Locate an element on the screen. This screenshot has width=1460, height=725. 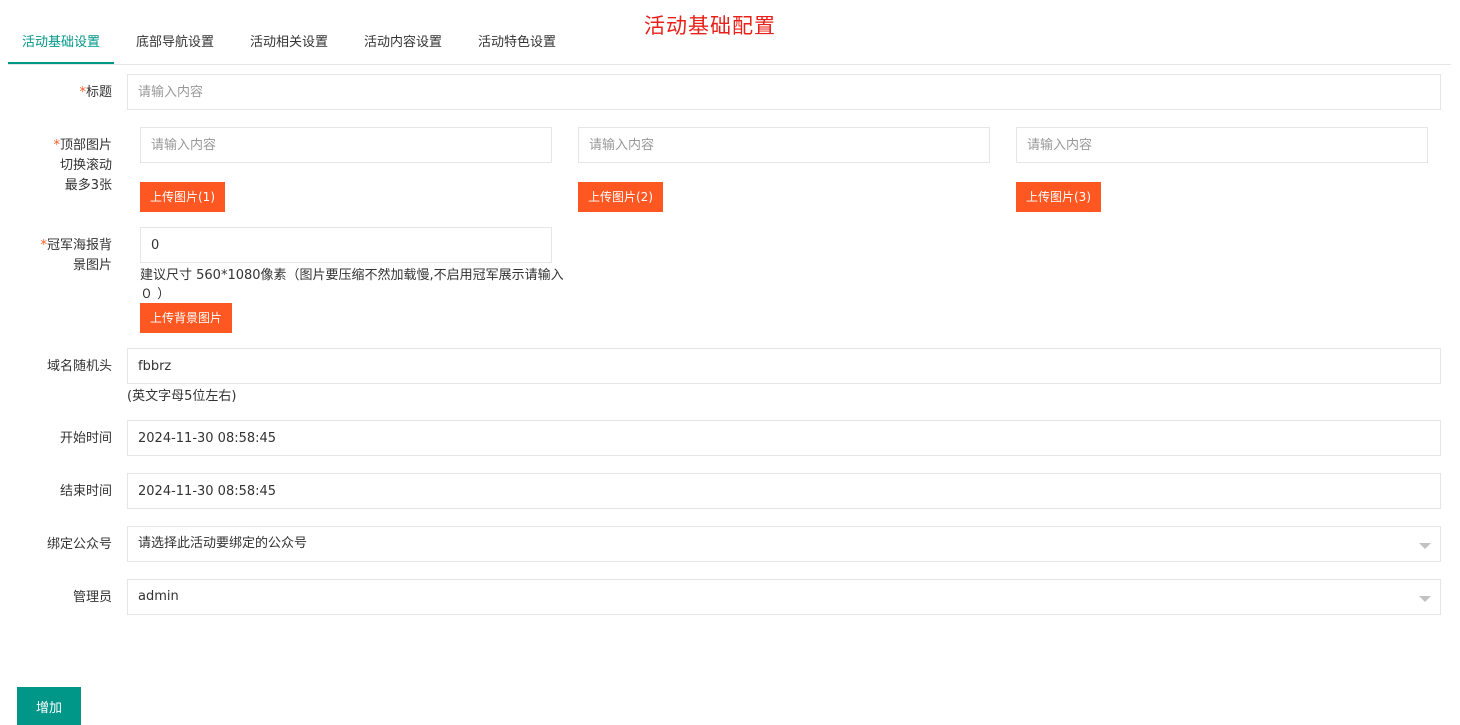
poster-bg-label: *冠军海报背 景图片 is located at coordinates (76, 255).